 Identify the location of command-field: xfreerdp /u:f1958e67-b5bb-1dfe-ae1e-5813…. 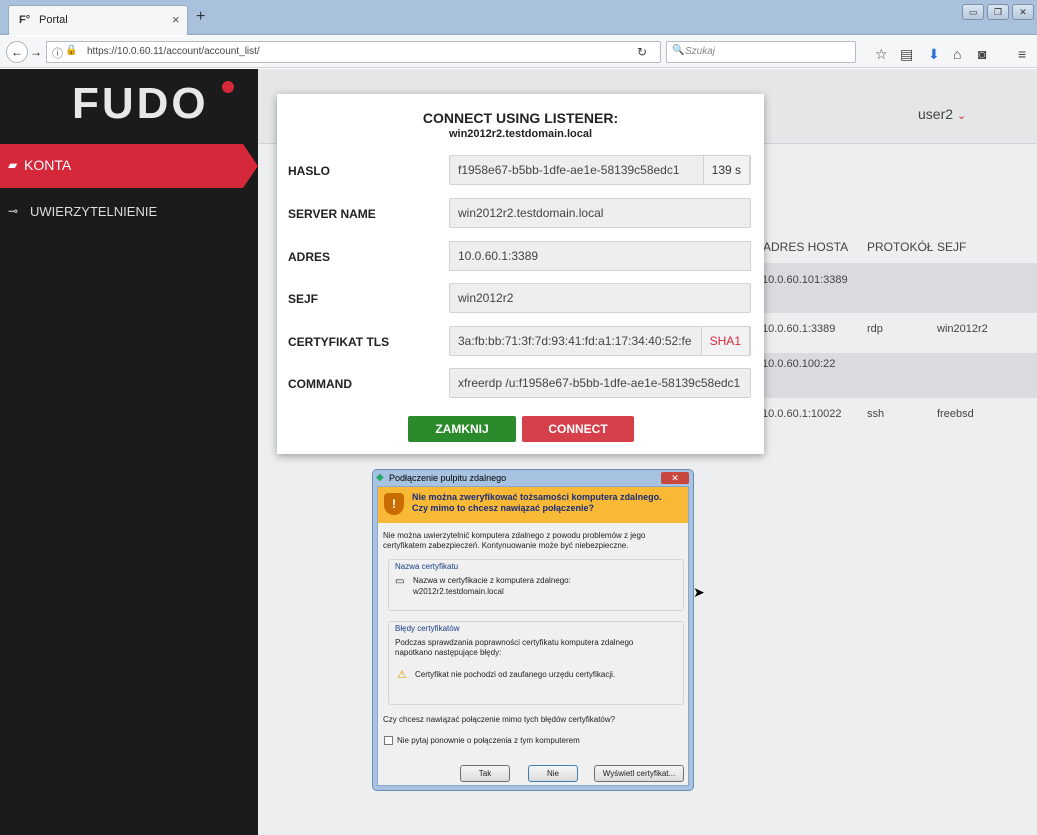
(600, 383).